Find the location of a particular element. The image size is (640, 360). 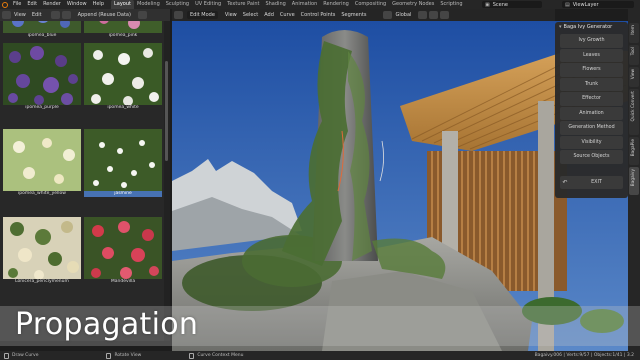

snap-icon is located at coordinates (434, 15).